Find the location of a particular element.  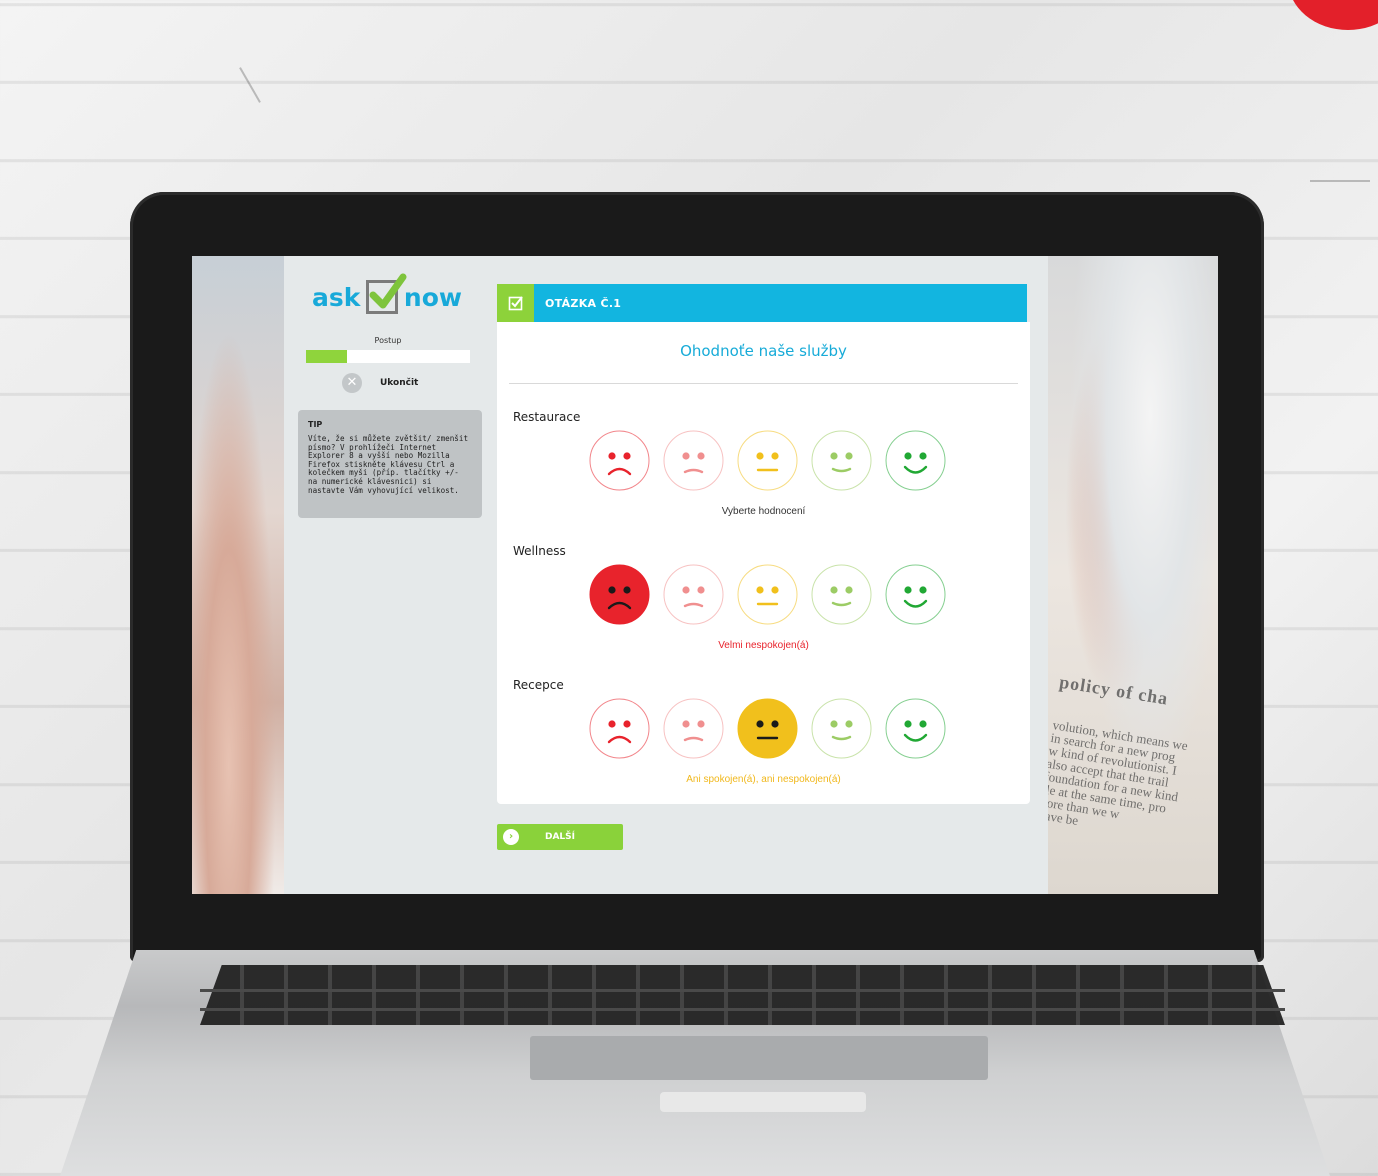

asknow-logo: ask now is located at coordinates (387, 295).